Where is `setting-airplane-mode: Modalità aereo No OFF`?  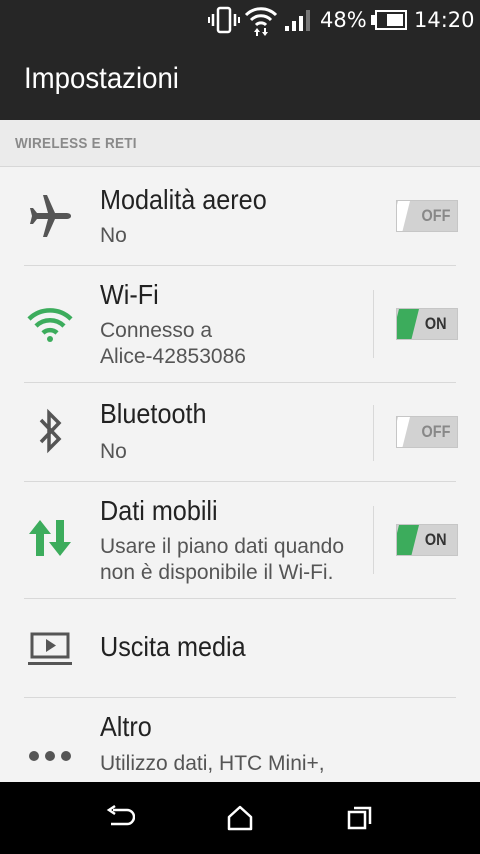
setting-airplane-mode: Modalità aereo No OFF is located at coordinates (240, 216).